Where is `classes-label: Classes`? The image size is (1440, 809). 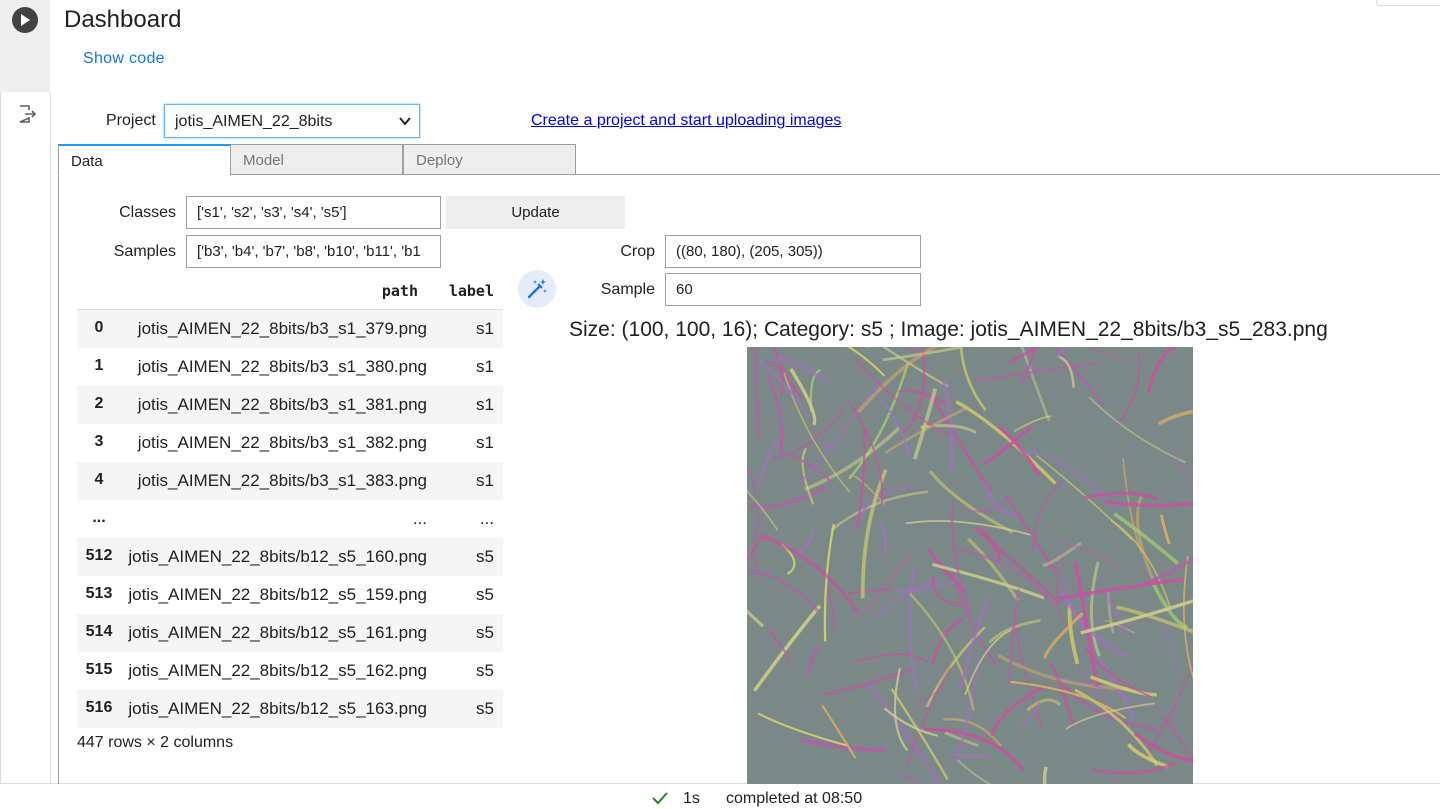 classes-label: Classes is located at coordinates (147, 212).